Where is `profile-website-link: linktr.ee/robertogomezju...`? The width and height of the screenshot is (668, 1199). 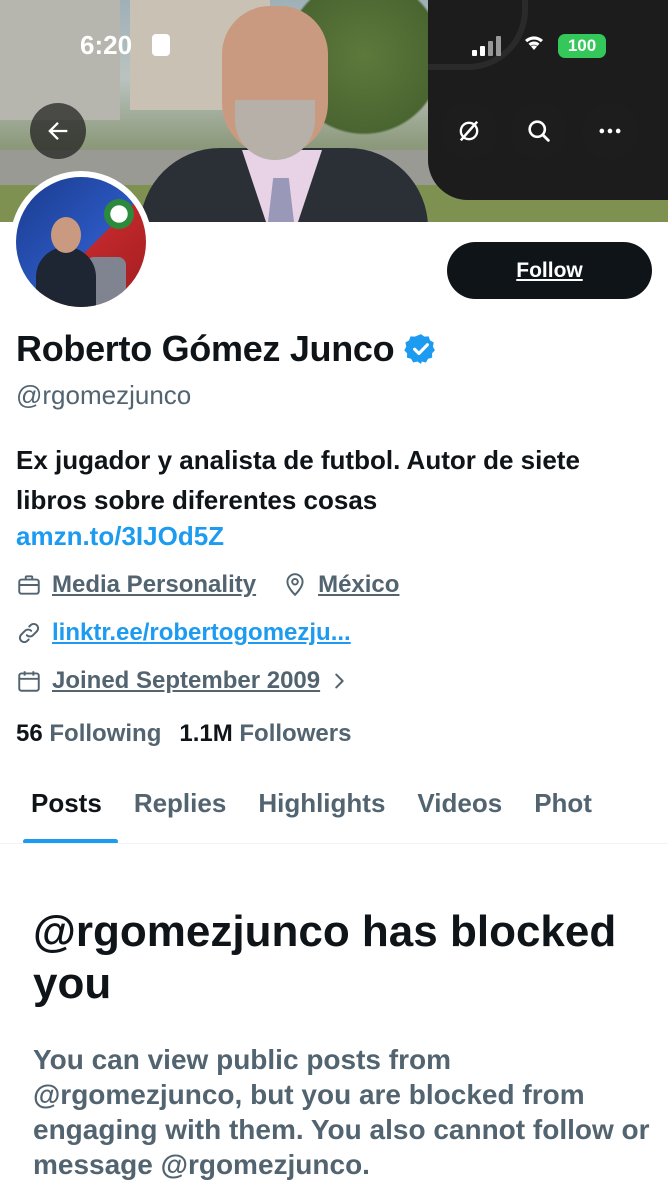
profile-website-link: linktr.ee/robertogomezju... is located at coordinates (201, 633).